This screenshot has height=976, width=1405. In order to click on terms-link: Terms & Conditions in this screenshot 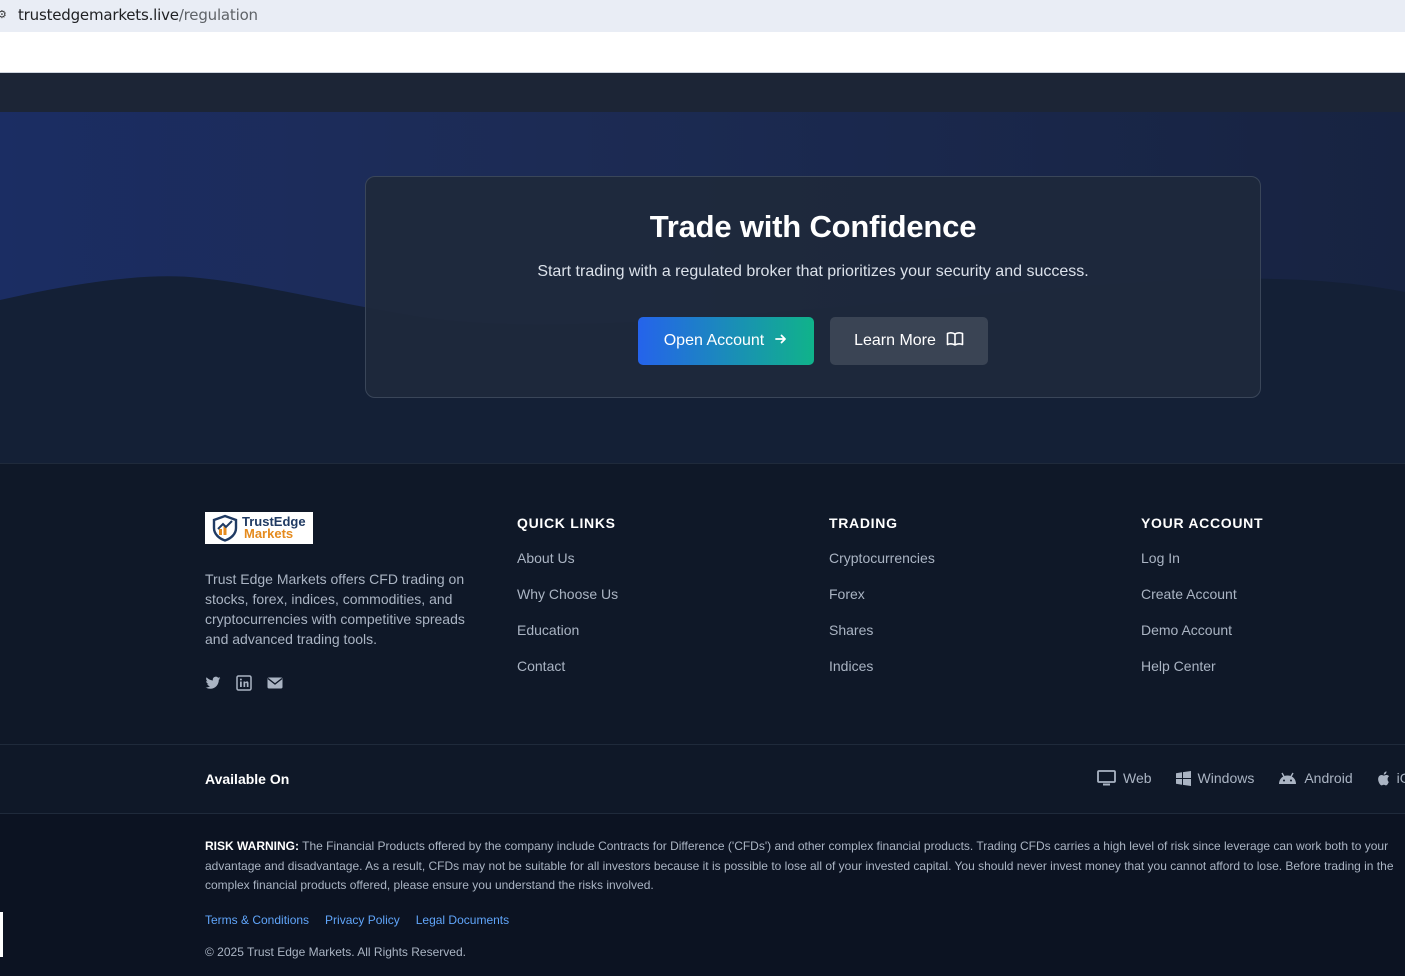, I will do `click(257, 920)`.